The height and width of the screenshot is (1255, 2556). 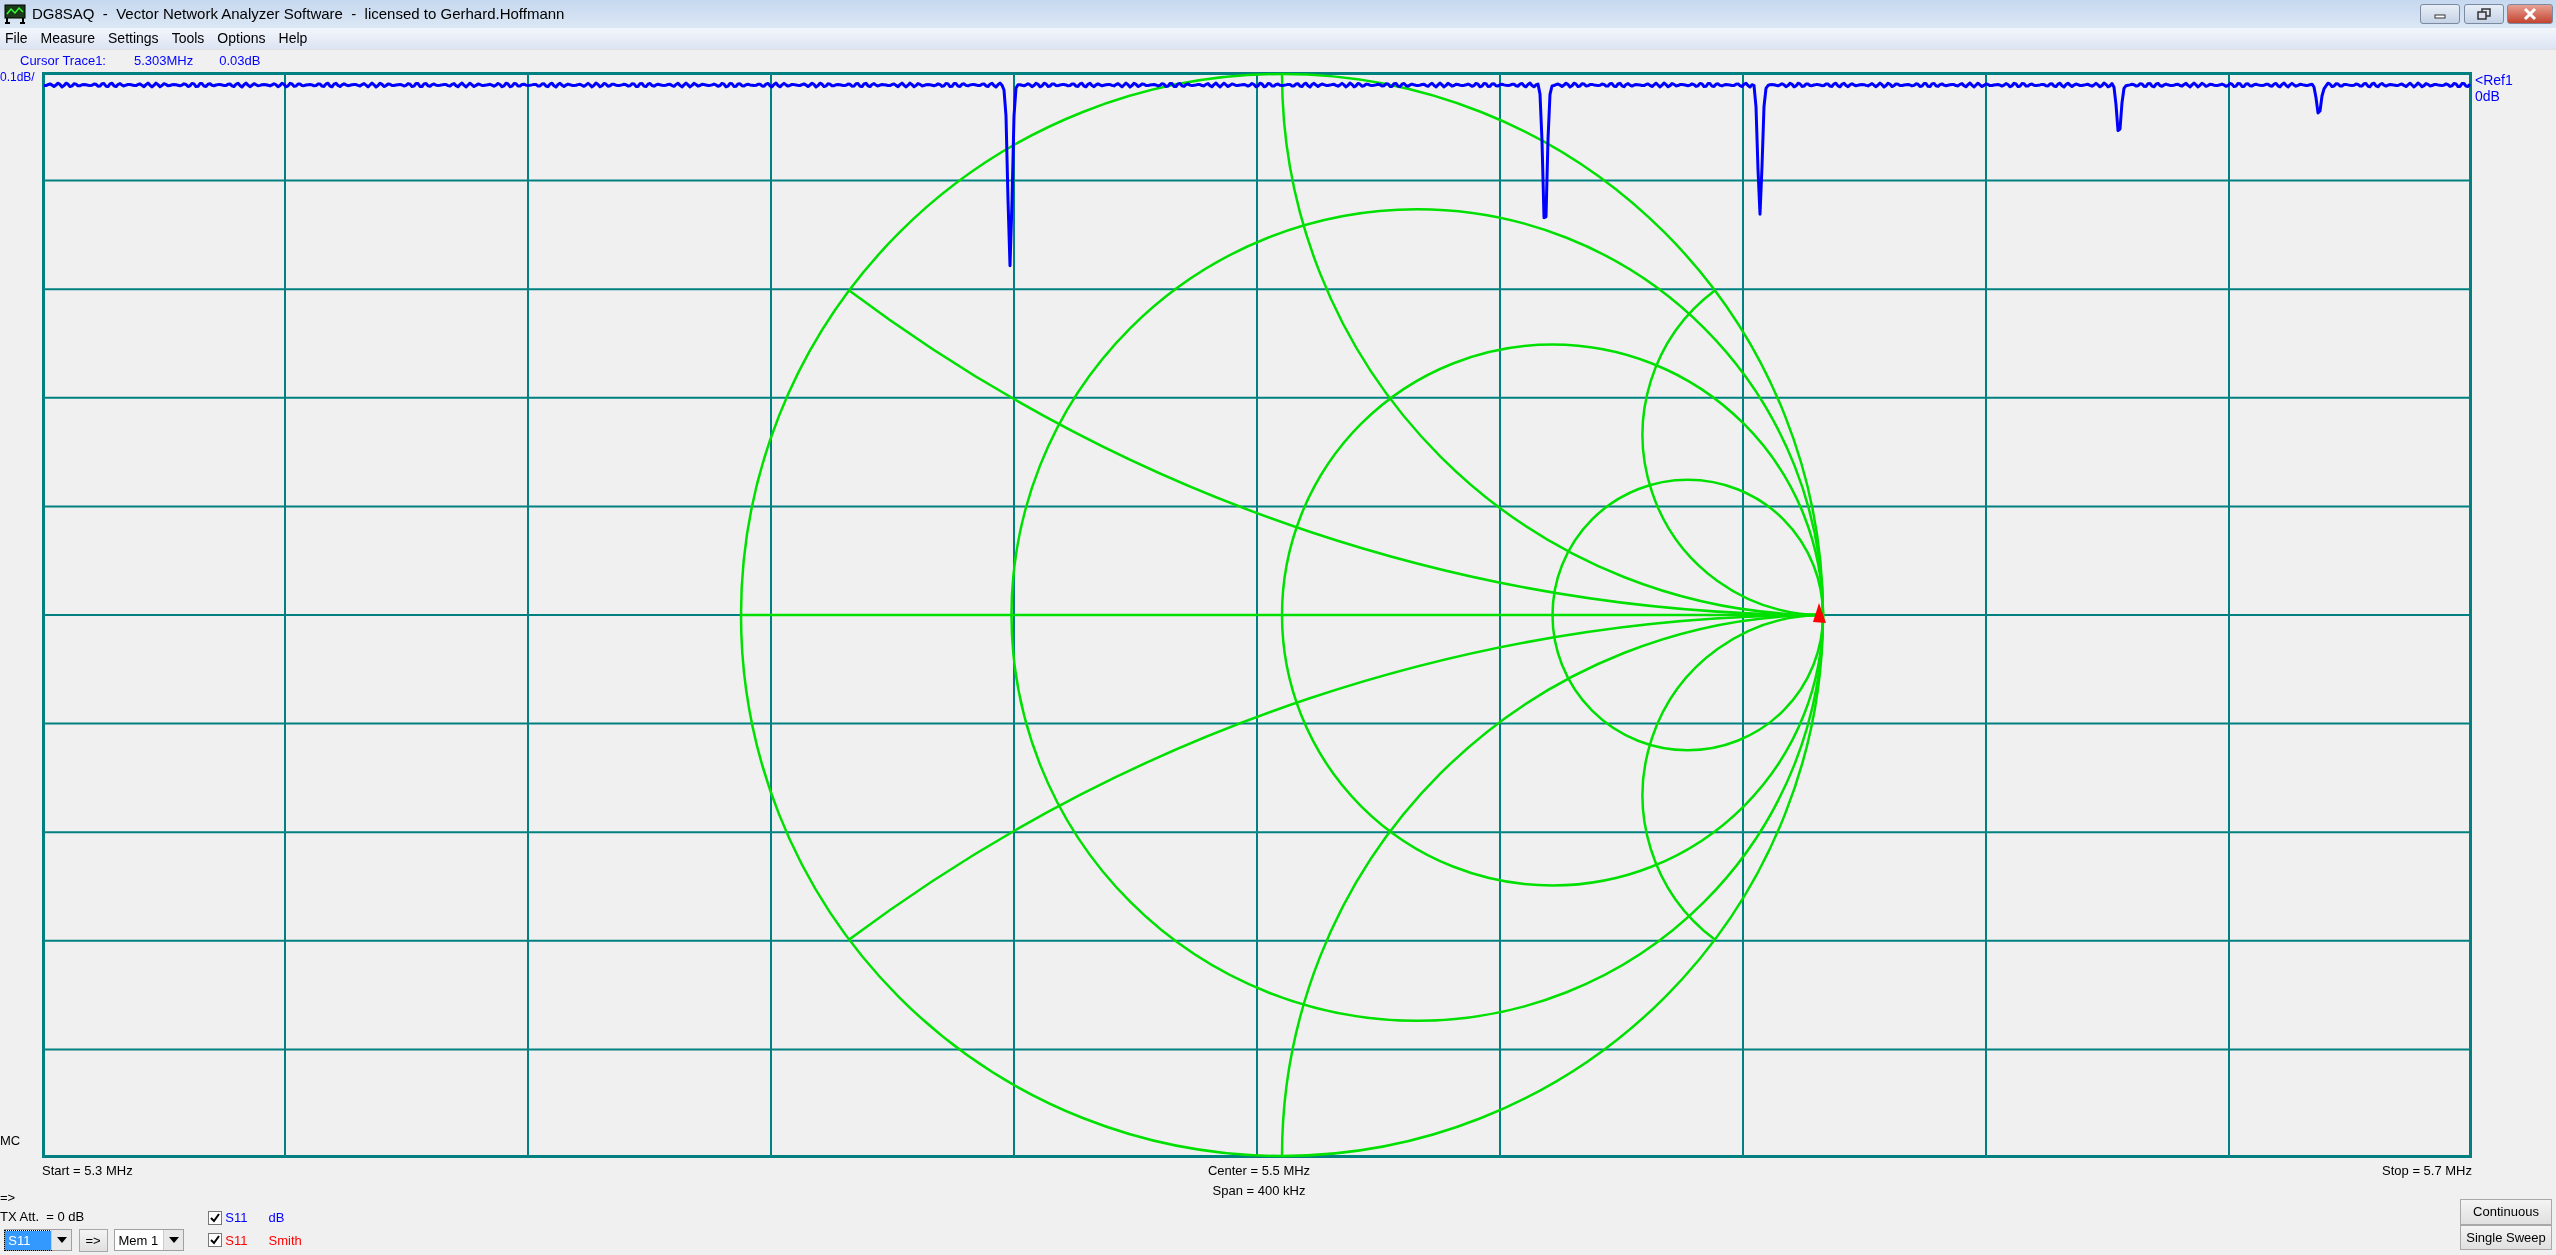 I want to click on cursor-label: Cursor Trace1:, so click(x=63, y=61).